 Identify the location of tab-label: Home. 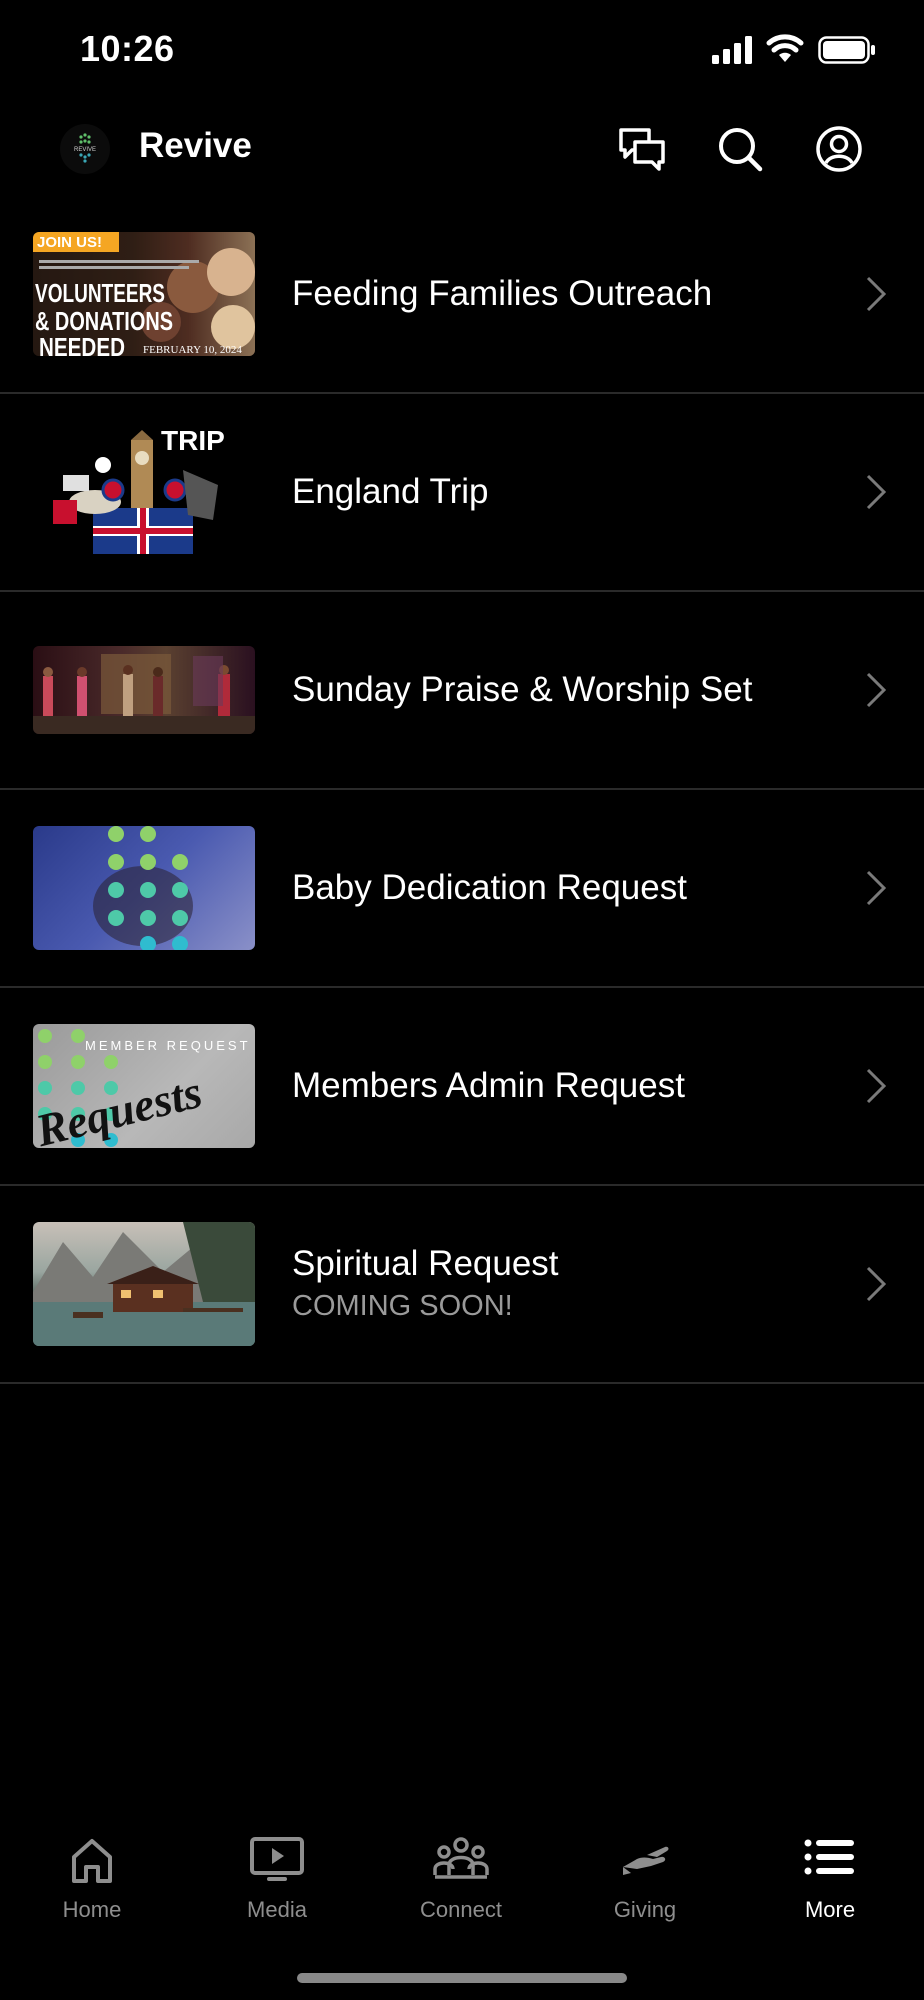
(92, 1909).